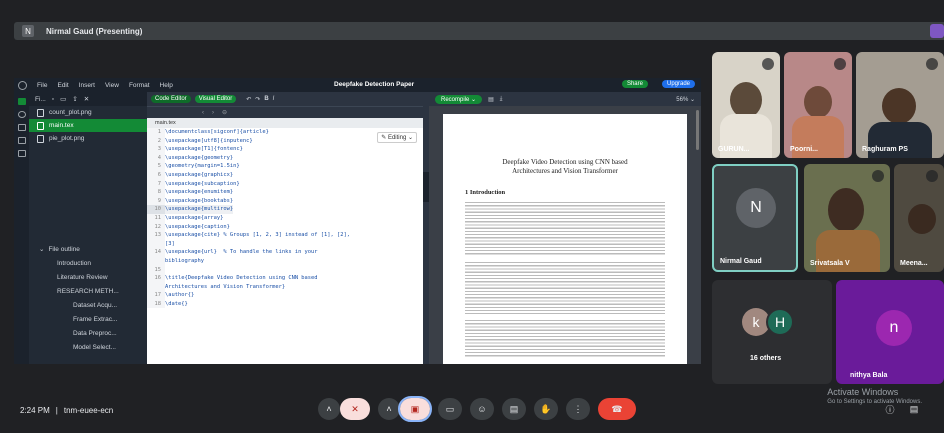 The height and width of the screenshot is (433, 944). I want to click on file-item: pie_plot.png, so click(88, 138).